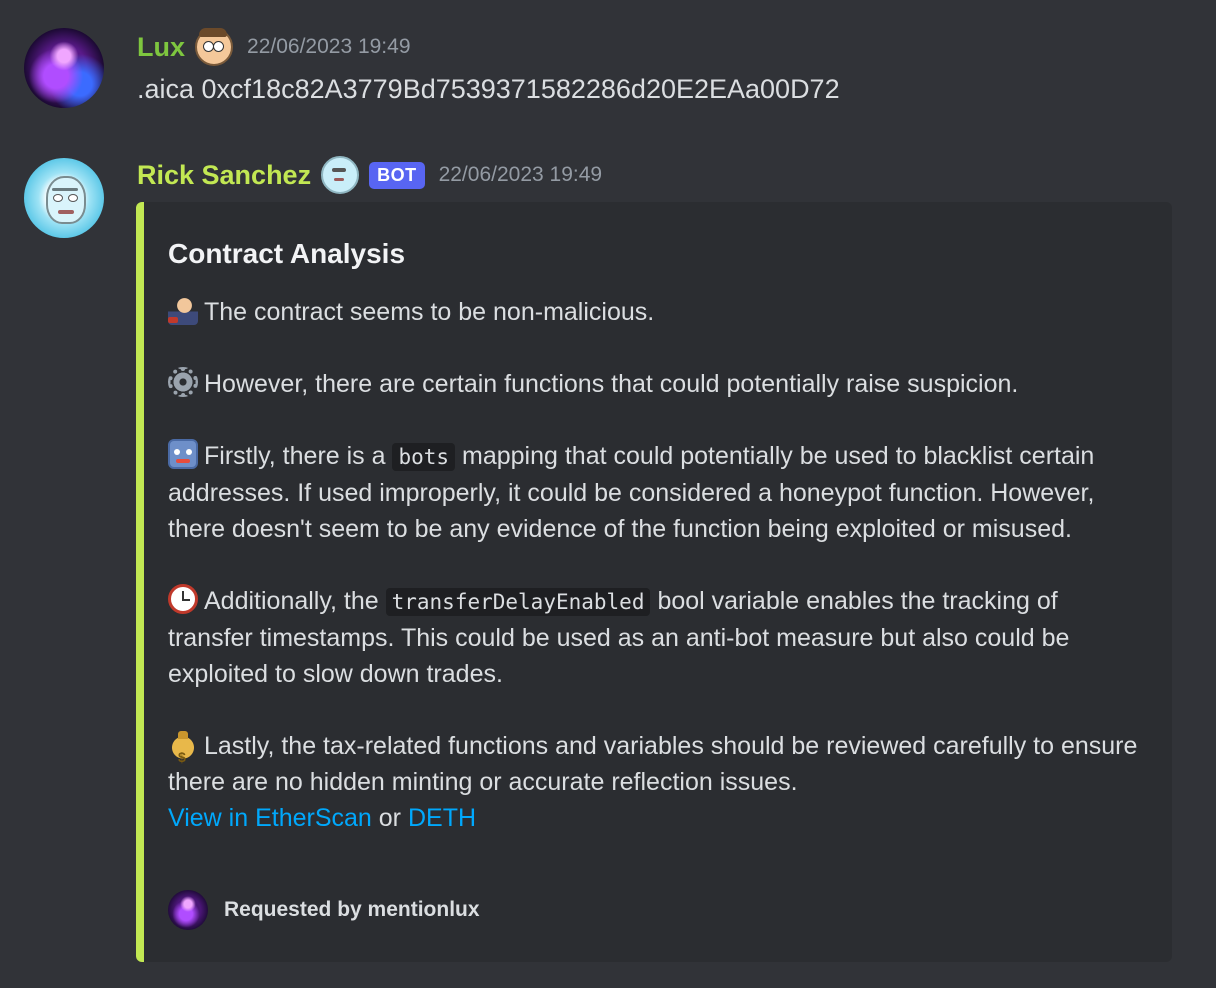  Describe the element at coordinates (224, 175) in the screenshot. I see `username: Rick Sanchez` at that location.